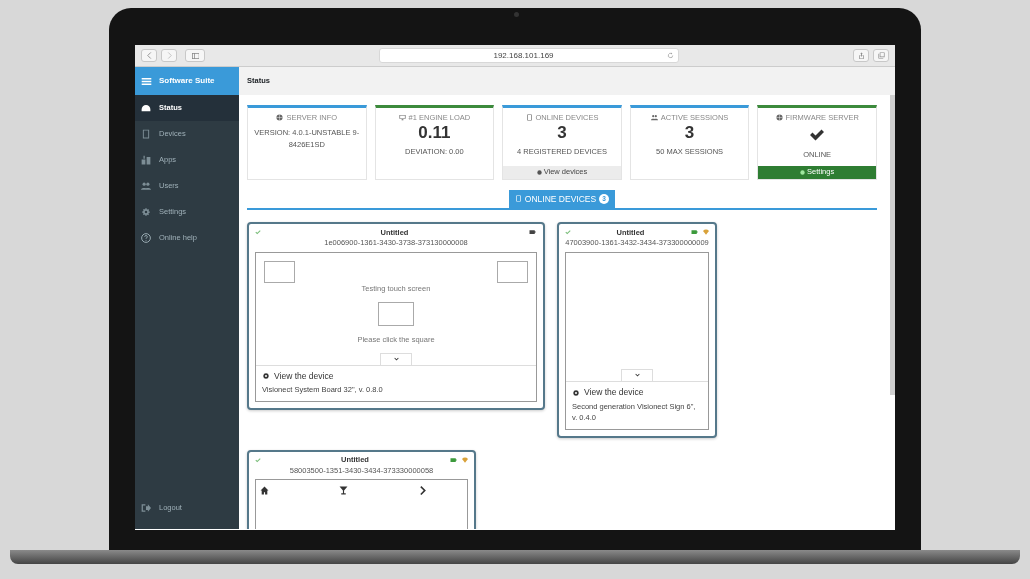 Image resolution: width=1030 pixels, height=579 pixels. What do you see at coordinates (523, 55) in the screenshot?
I see `url-text: 192.168.101.169` at bounding box center [523, 55].